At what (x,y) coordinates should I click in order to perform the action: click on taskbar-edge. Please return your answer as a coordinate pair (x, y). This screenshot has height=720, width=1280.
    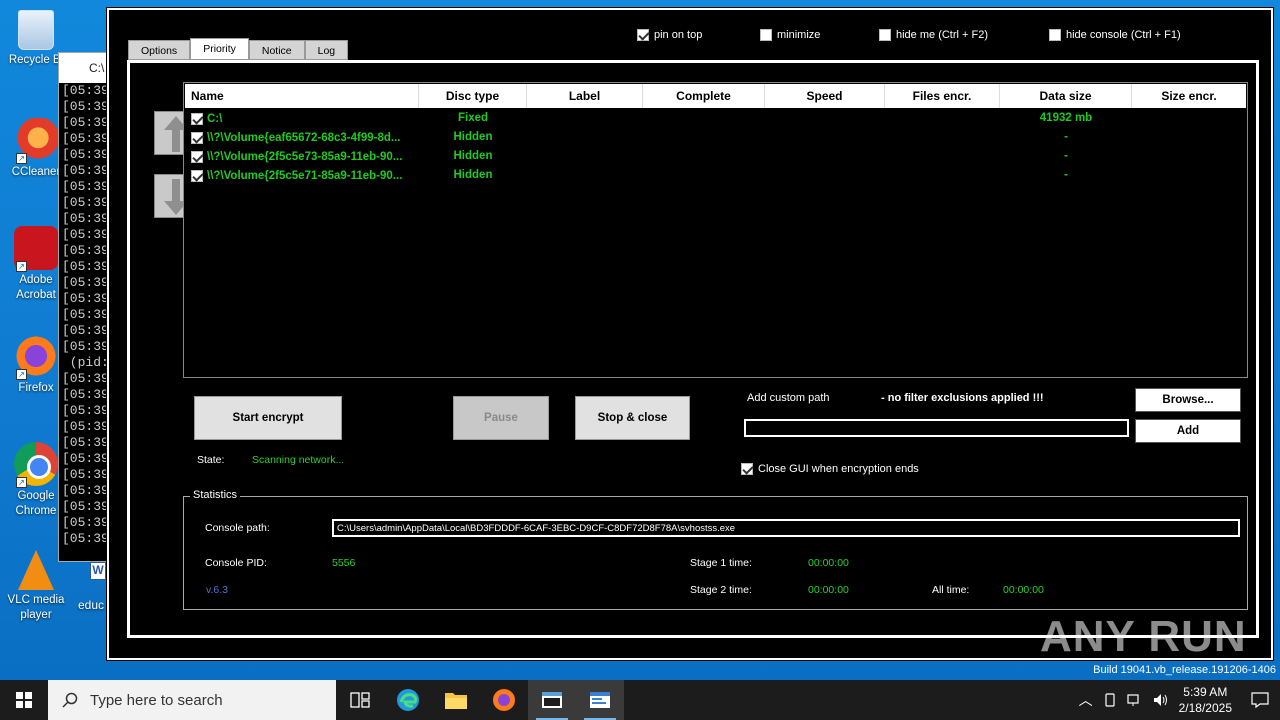
    Looking at the image, I should click on (408, 700).